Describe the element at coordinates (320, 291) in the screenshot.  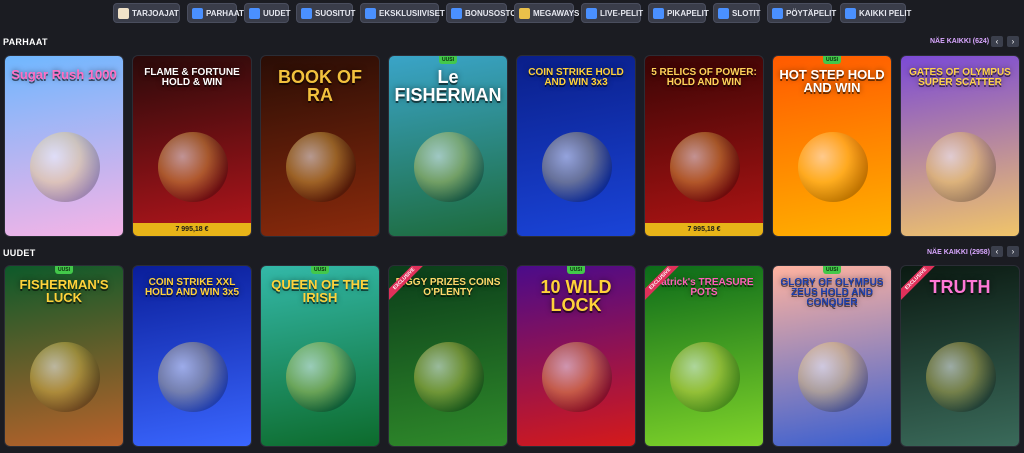
I see `game-title: QUEEN OF THE IRISH` at that location.